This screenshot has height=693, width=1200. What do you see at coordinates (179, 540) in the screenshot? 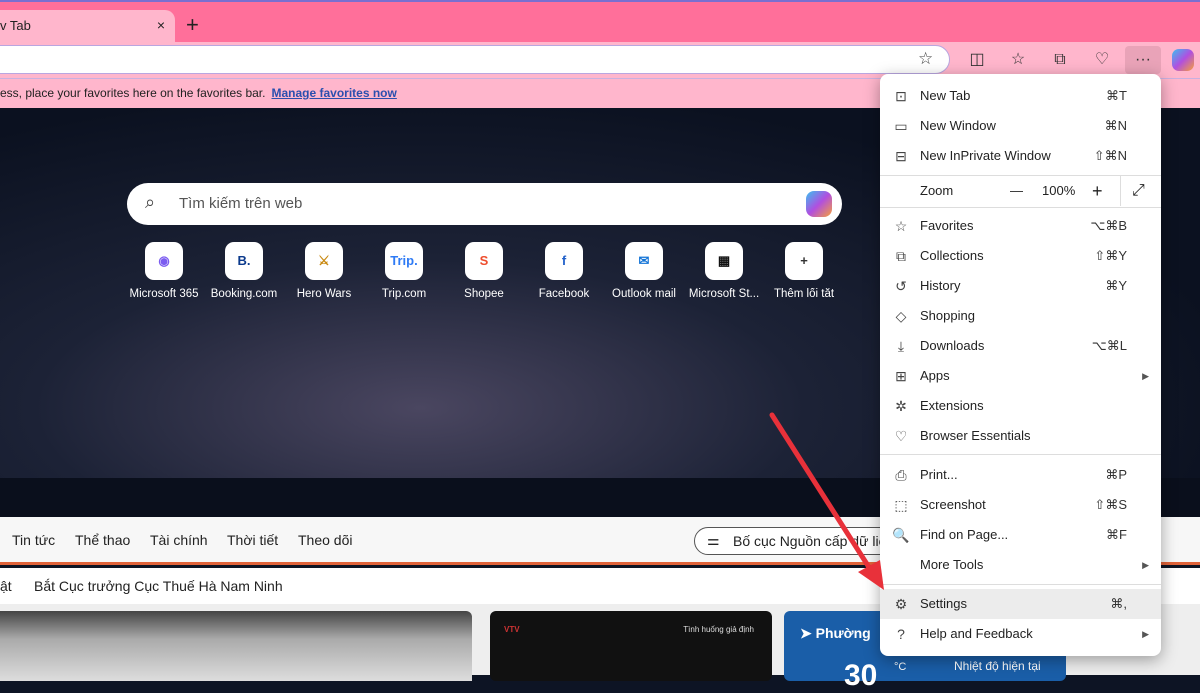
I see `news-tab: Tài chính` at bounding box center [179, 540].